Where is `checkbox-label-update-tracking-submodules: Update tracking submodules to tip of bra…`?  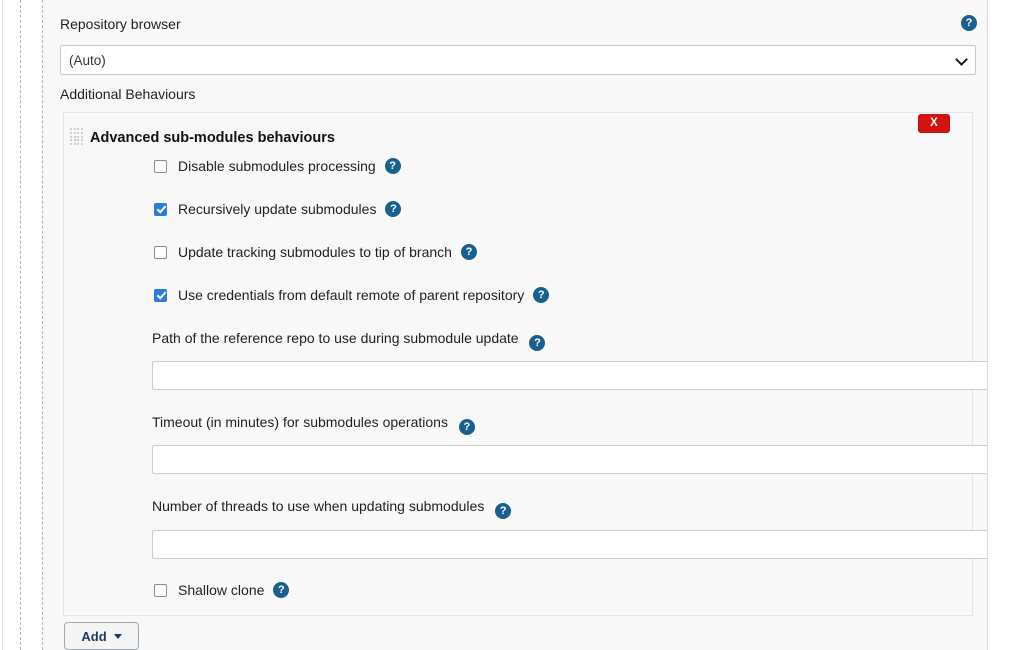 checkbox-label-update-tracking-submodules: Update tracking submodules to tip of bra… is located at coordinates (315, 252).